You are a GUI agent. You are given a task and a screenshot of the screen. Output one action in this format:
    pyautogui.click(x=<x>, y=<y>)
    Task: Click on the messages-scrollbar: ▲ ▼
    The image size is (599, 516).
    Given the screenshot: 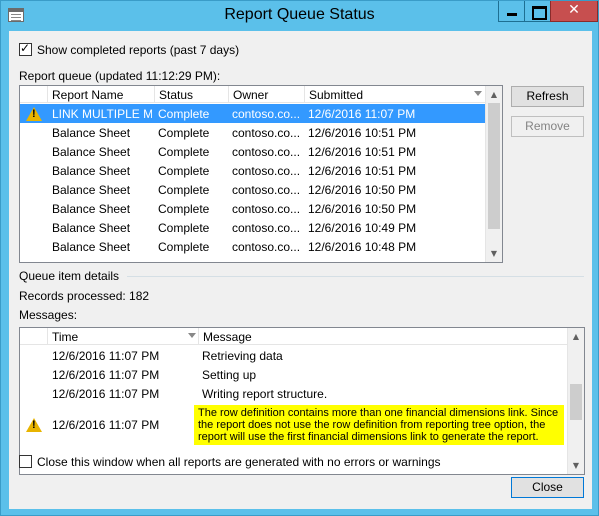 What is the action you would take?
    pyautogui.click(x=575, y=401)
    